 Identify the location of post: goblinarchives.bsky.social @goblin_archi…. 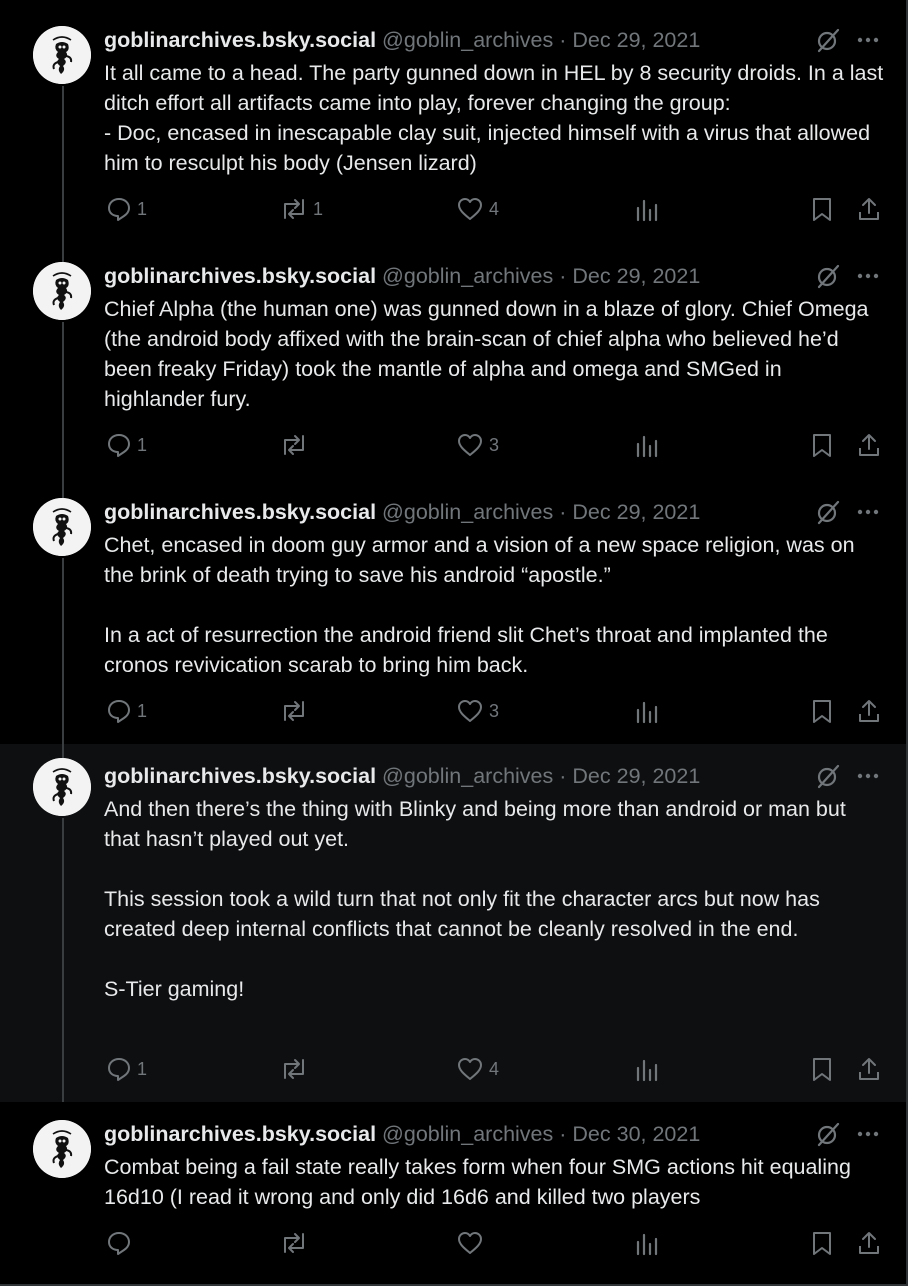
(453, 1193).